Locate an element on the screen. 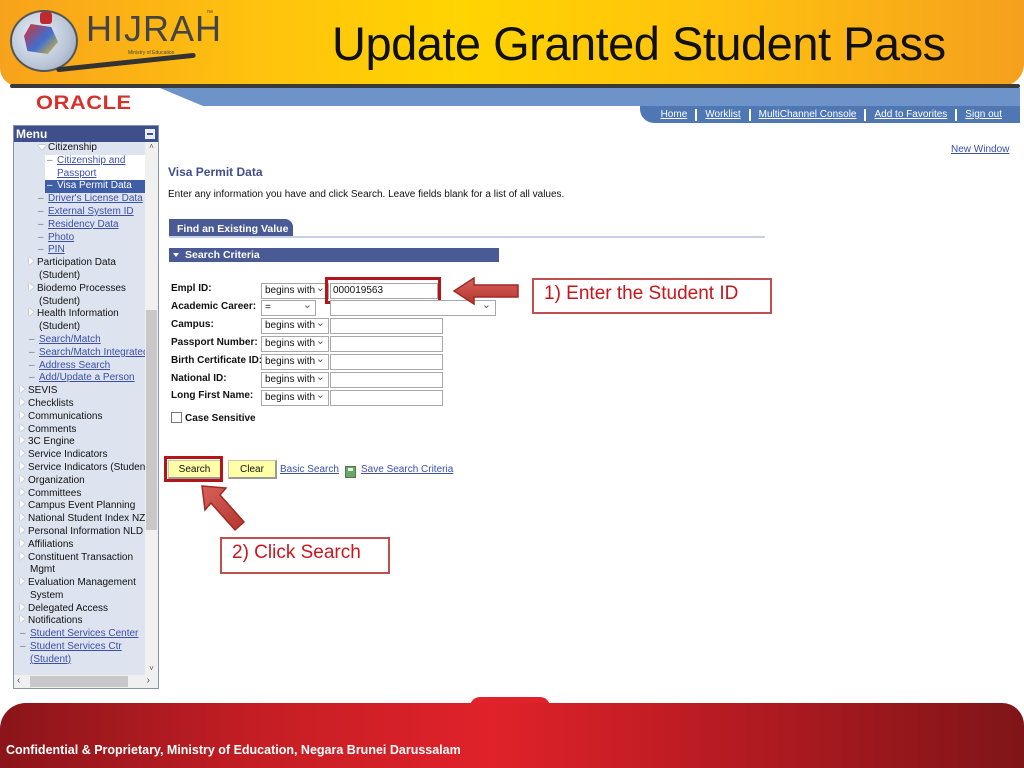 The image size is (1024, 768). save-search-criteria-link: Save Search Criteria is located at coordinates (407, 469).